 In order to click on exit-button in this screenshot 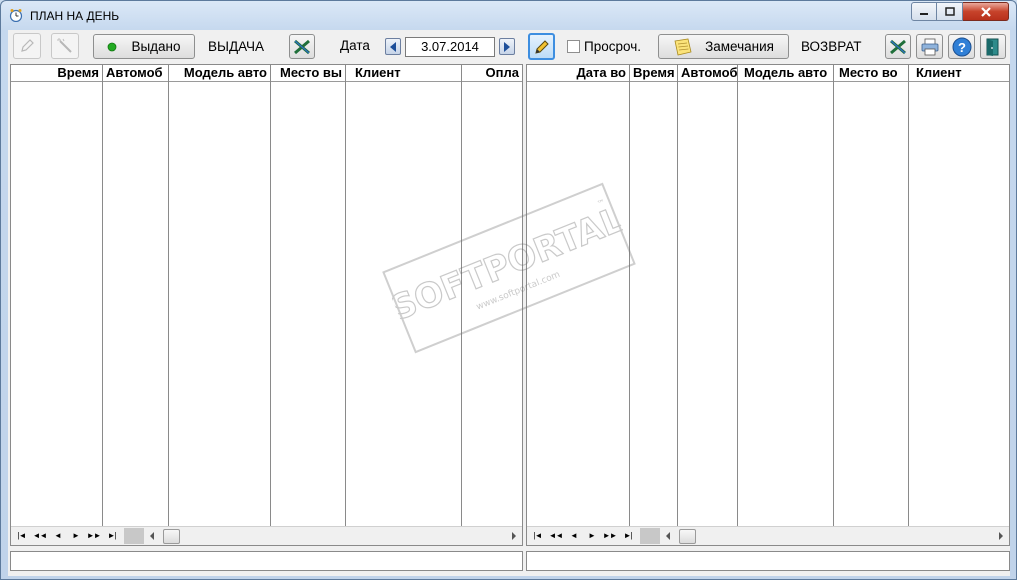, I will do `click(993, 46)`.